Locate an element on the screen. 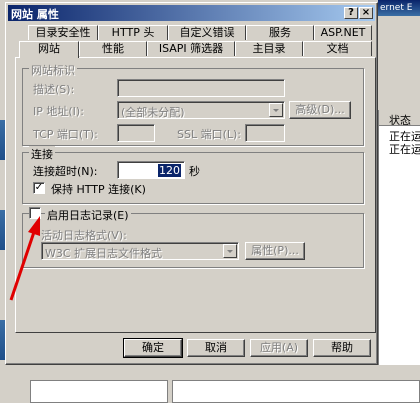 The height and width of the screenshot is (403, 420). tab-aspnet: ASP.NET is located at coordinates (343, 32).